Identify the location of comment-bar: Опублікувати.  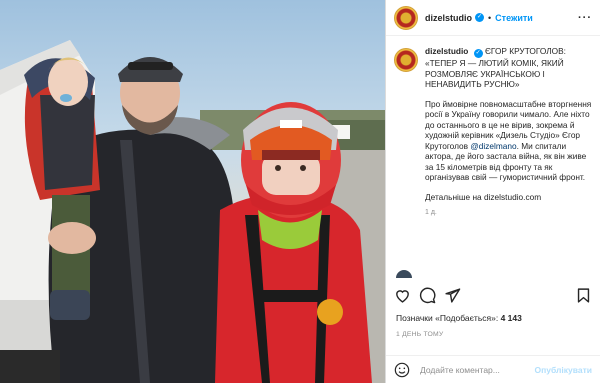
(493, 369).